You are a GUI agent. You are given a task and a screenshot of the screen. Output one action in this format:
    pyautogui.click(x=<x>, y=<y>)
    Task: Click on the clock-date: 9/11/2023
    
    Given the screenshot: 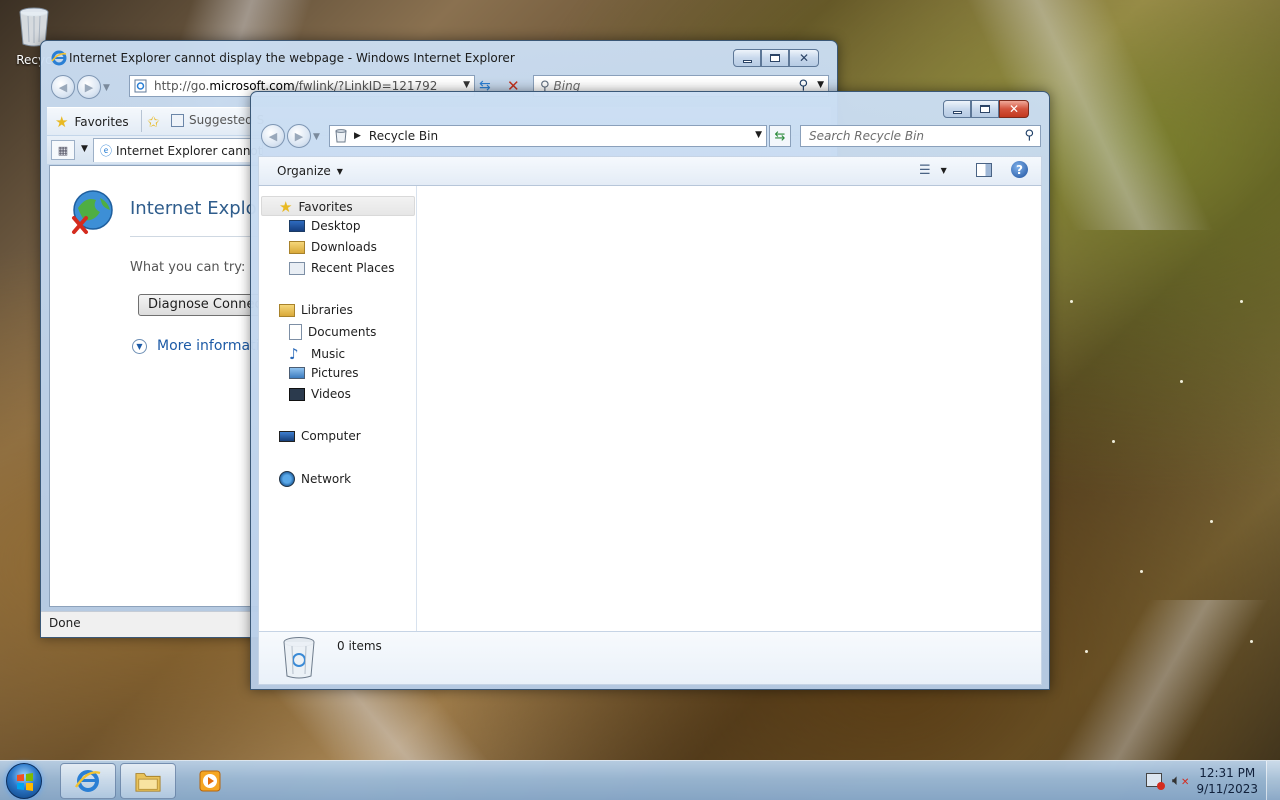 What is the action you would take?
    pyautogui.click(x=1227, y=789)
    